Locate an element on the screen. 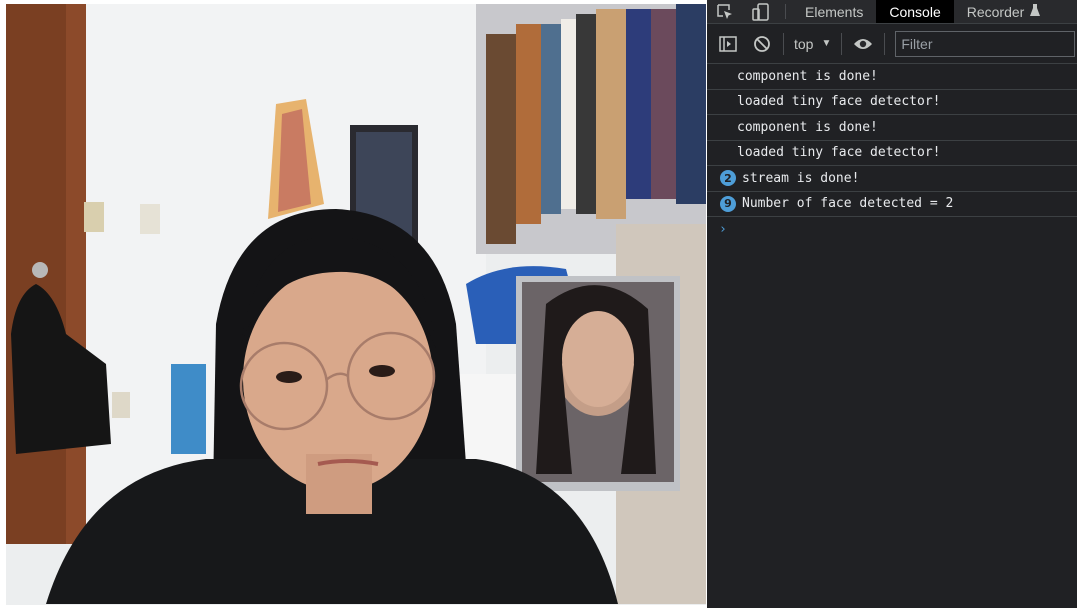 This screenshot has width=1077, height=608. log-message: Number of face detected = 2 is located at coordinates (848, 204).